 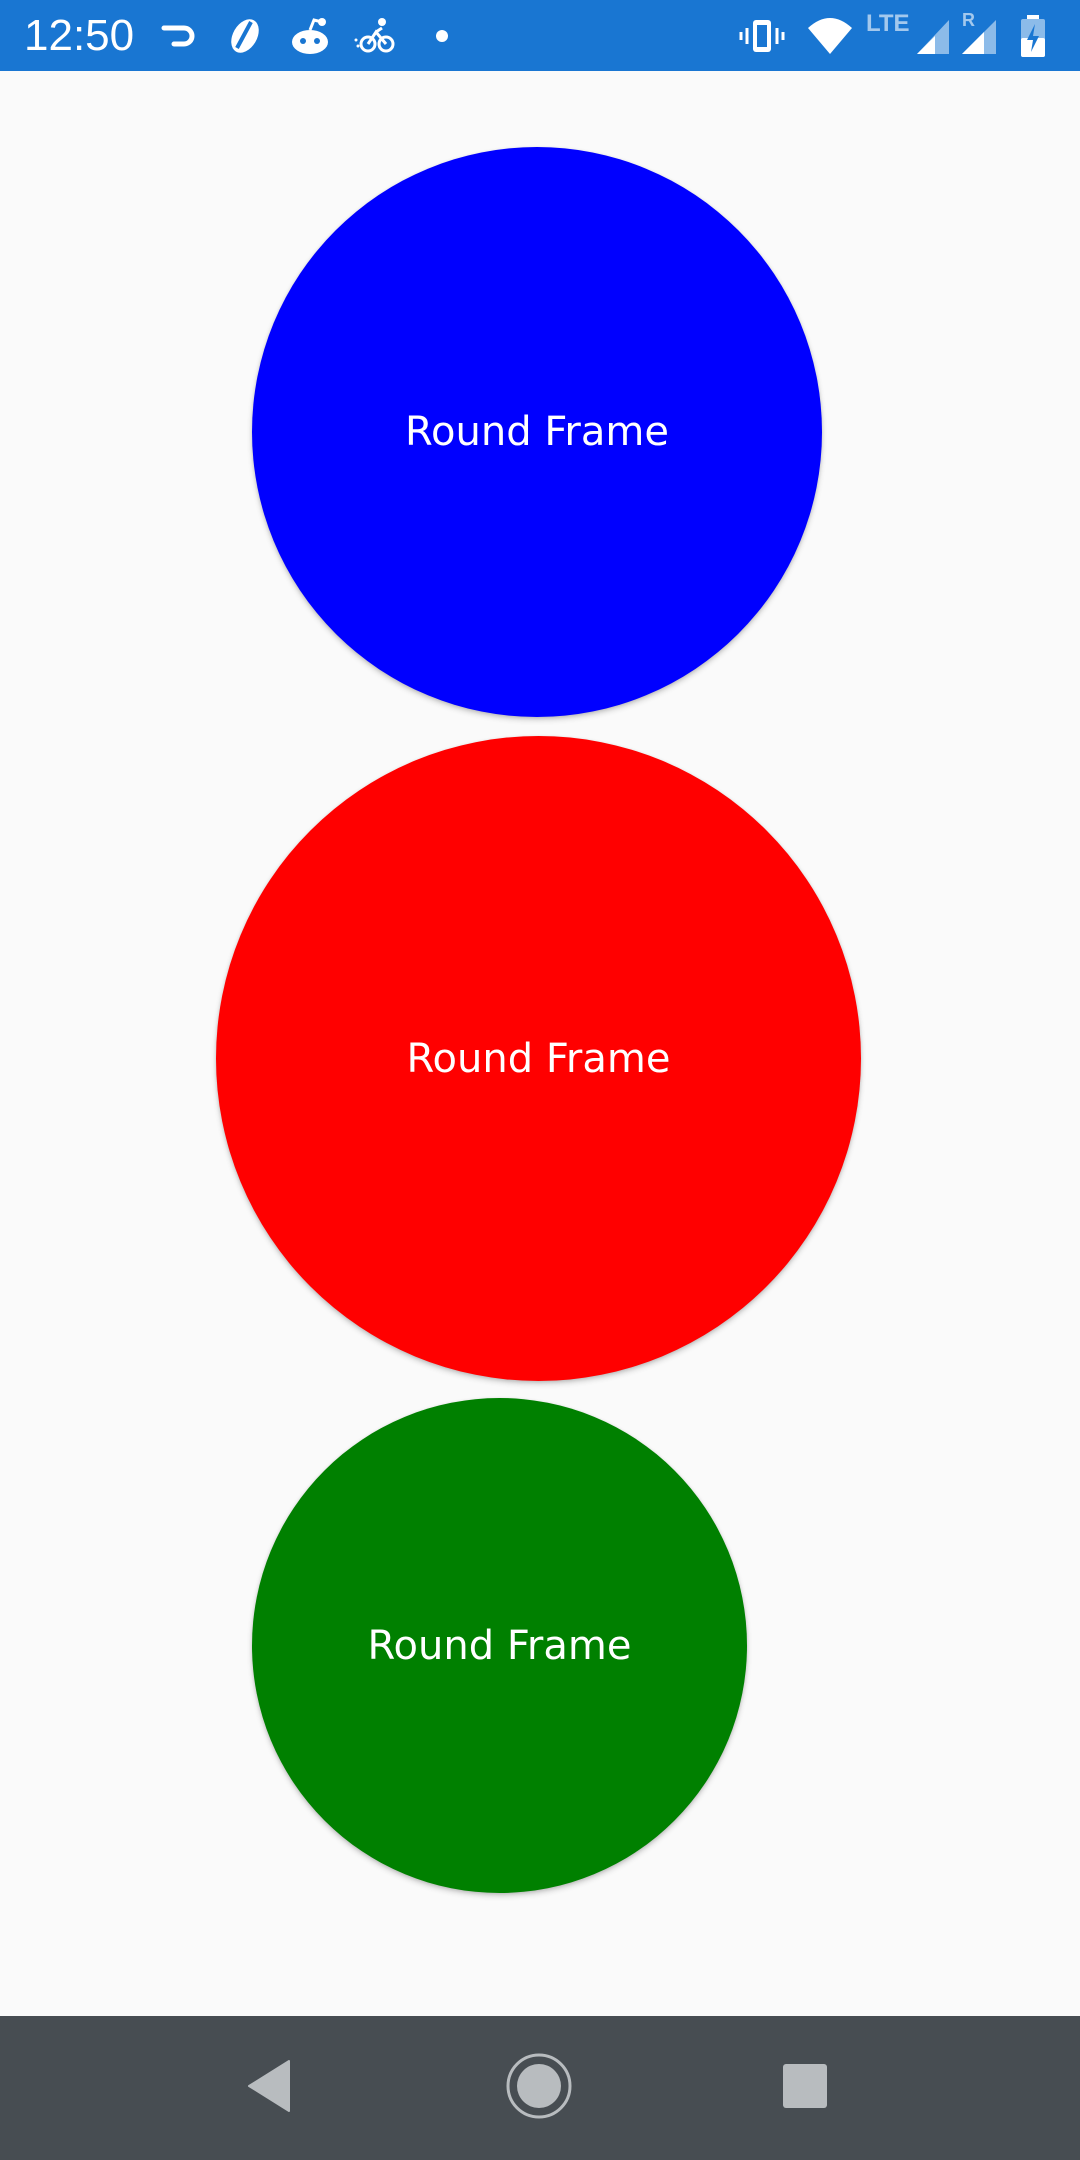 I want to click on status-time: 12:50, so click(x=79, y=35).